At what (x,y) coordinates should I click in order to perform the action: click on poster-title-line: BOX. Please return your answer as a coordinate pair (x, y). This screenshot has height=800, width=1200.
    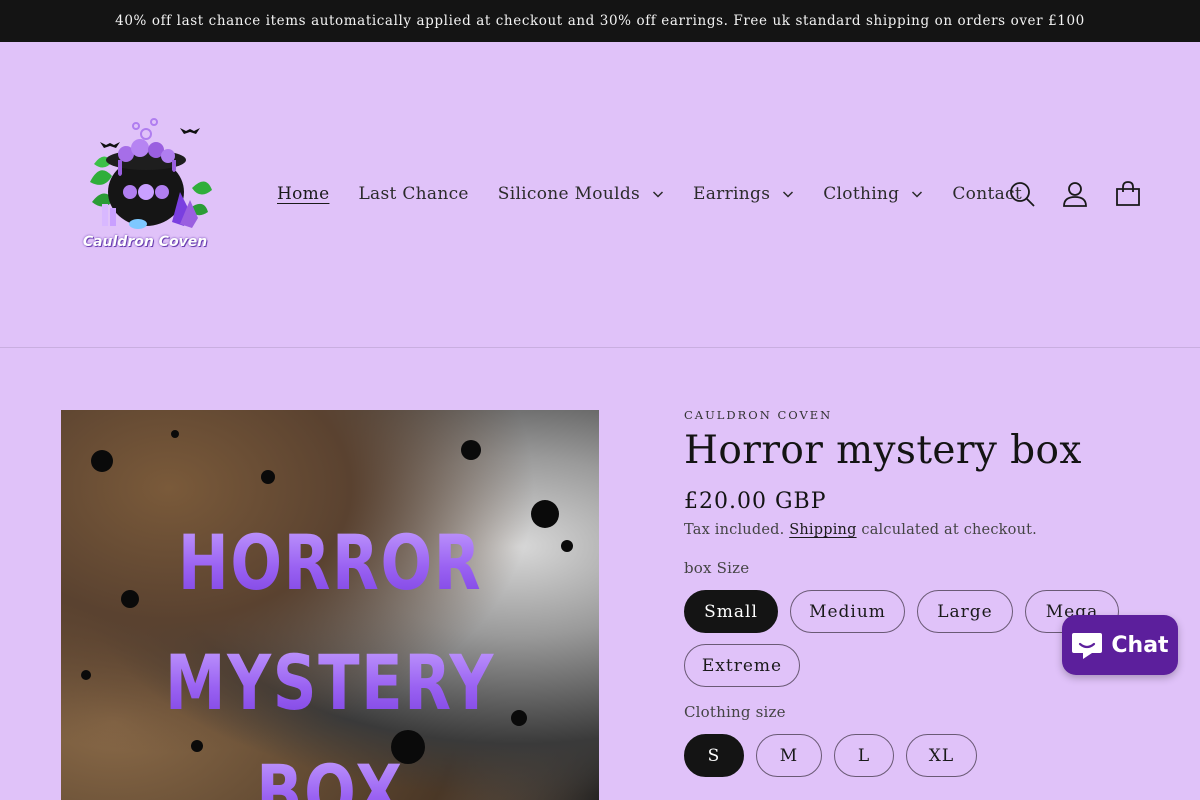
    Looking at the image, I should click on (330, 774).